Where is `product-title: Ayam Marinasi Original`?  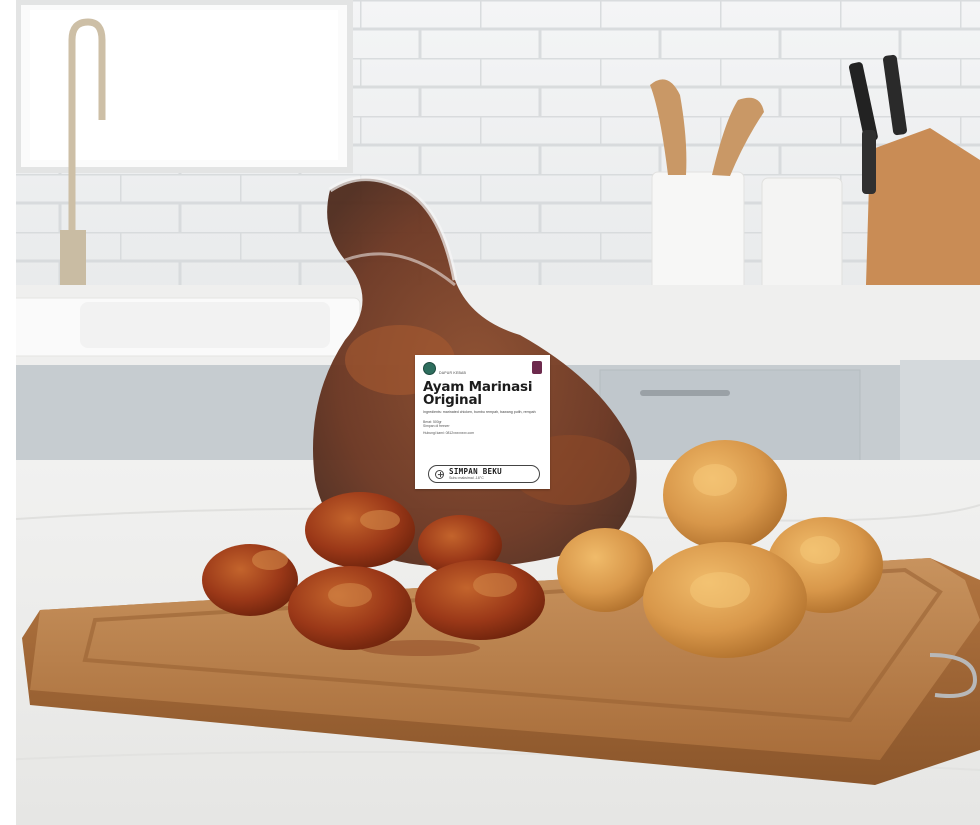 product-title: Ayam Marinasi Original is located at coordinates (482, 394).